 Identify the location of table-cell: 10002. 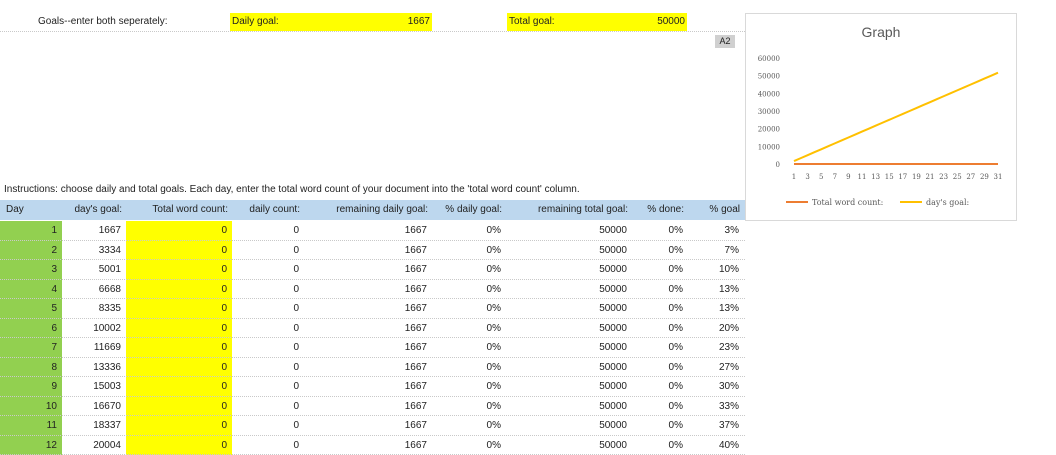
(94, 329).